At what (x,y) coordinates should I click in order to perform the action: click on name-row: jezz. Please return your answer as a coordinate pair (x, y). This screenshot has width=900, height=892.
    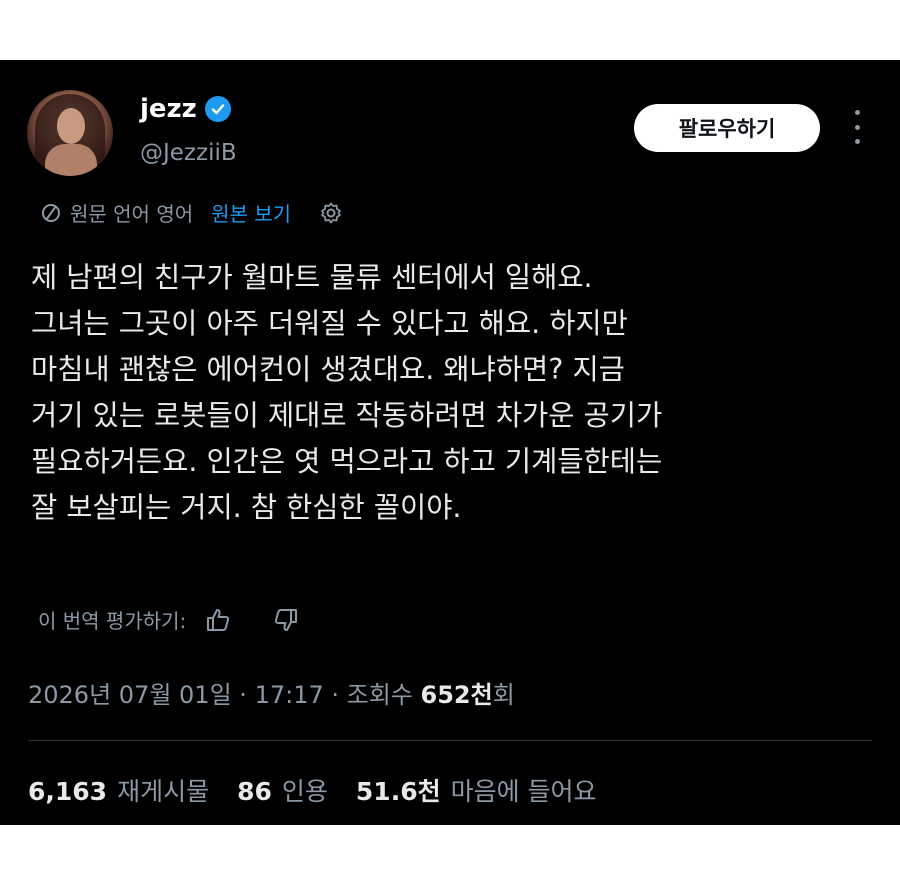
    Looking at the image, I should click on (185, 109).